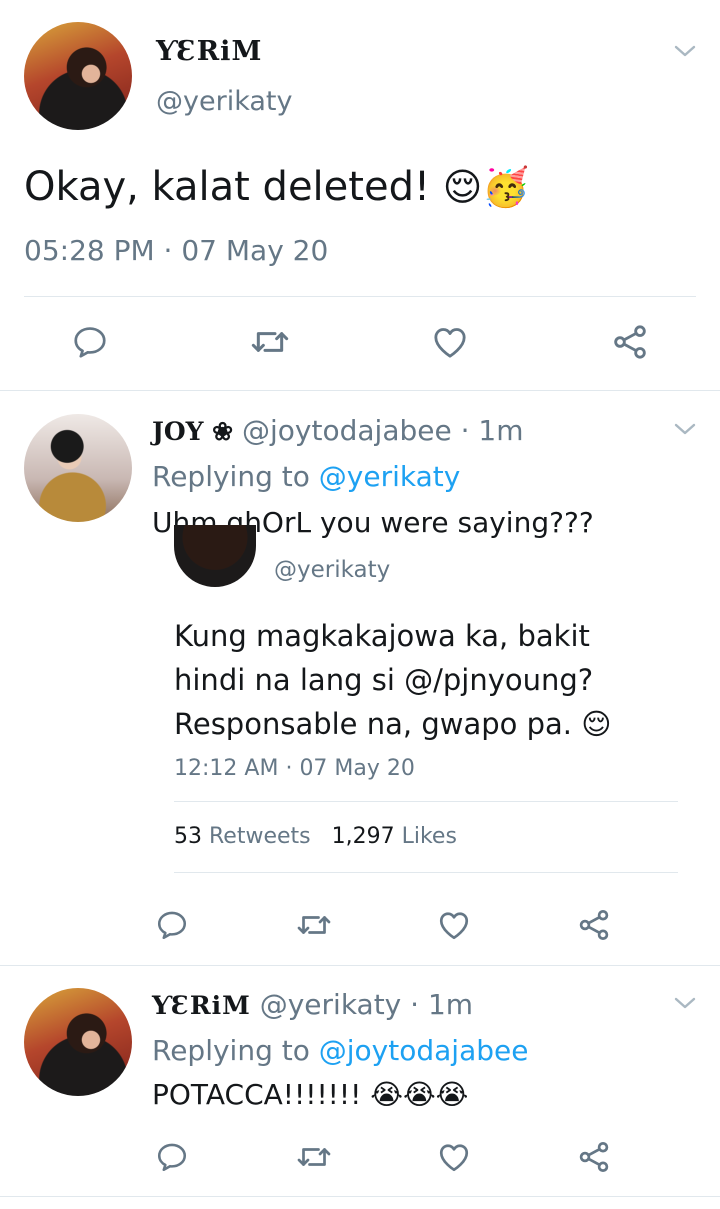 The height and width of the screenshot is (1209, 720). I want to click on display-name: JOY ❀, so click(192, 431).